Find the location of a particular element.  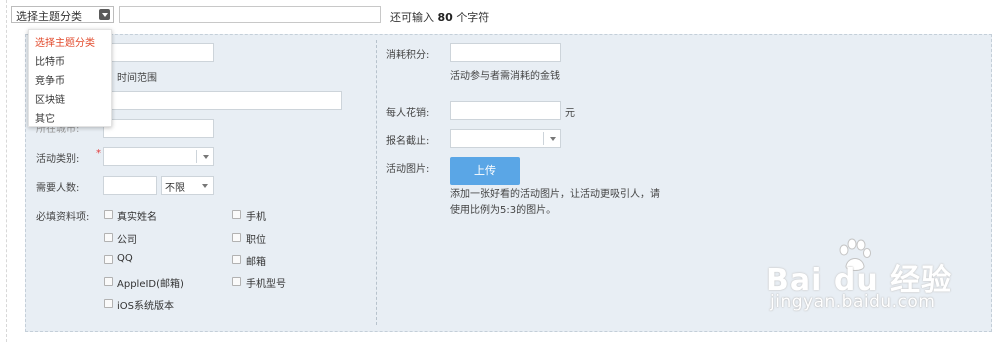

checkbox-company is located at coordinates (108, 237).